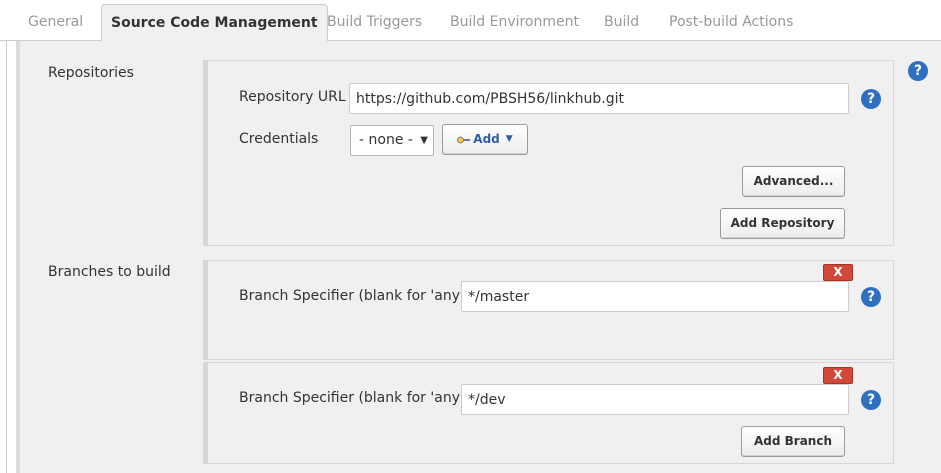 The height and width of the screenshot is (473, 941). Describe the element at coordinates (109, 272) in the screenshot. I see `branches-to-build-label: Branches to build` at that location.